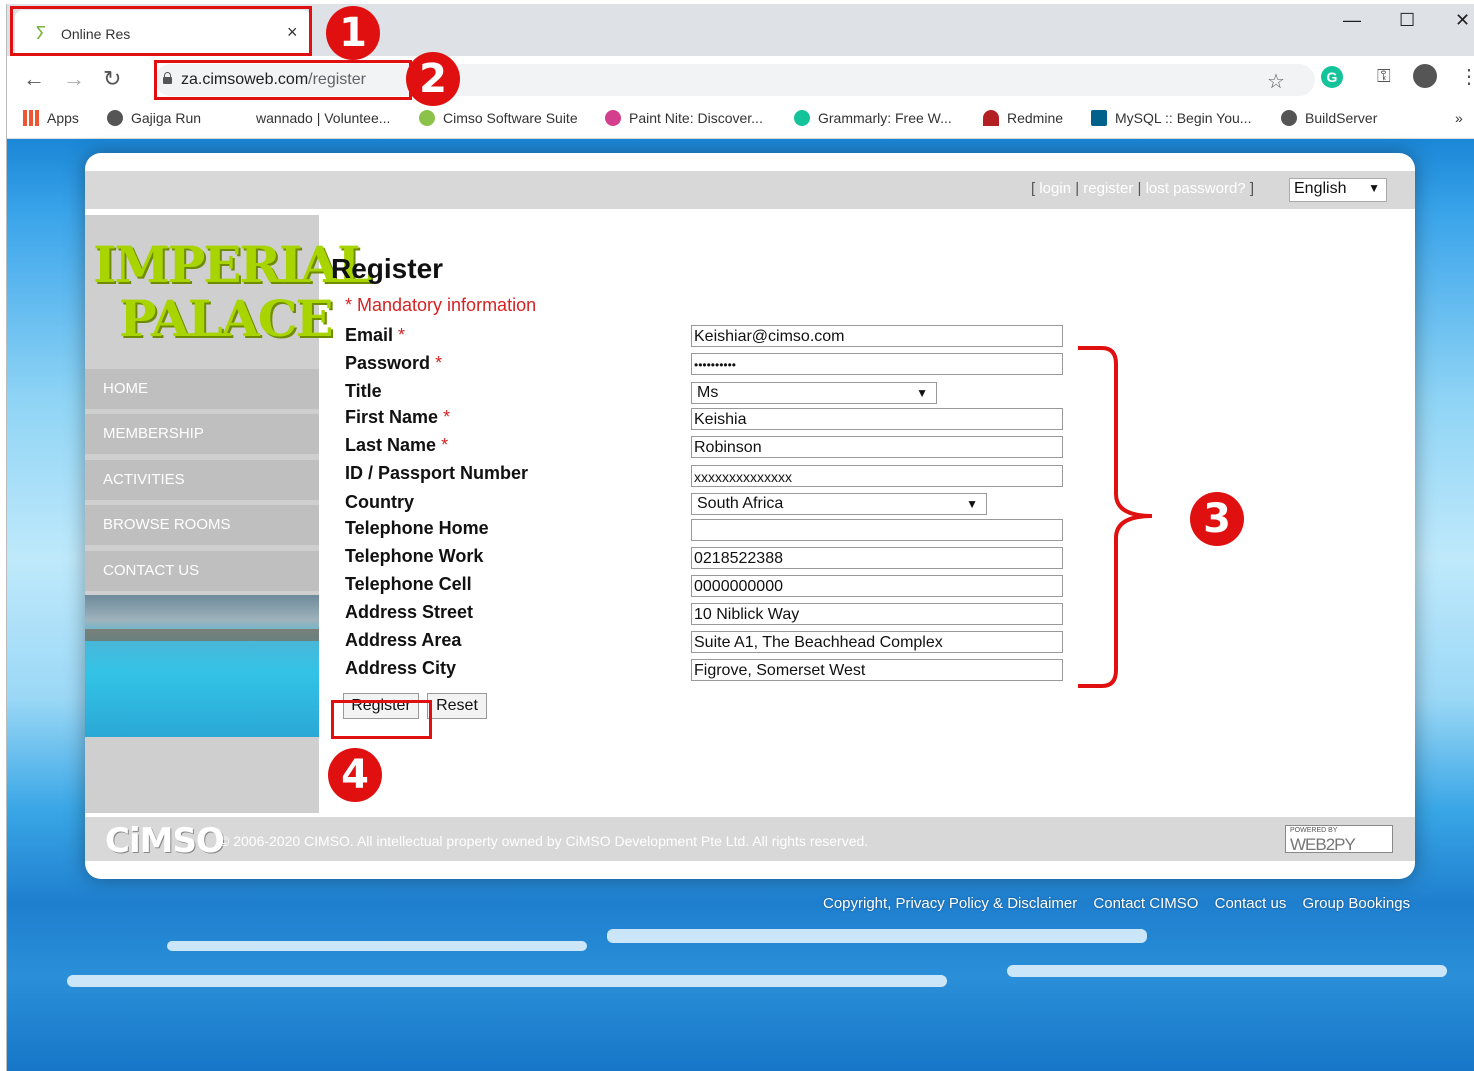 This screenshot has height=1071, width=1474. What do you see at coordinates (31, 118) in the screenshot?
I see `apps-grid-icon` at bounding box center [31, 118].